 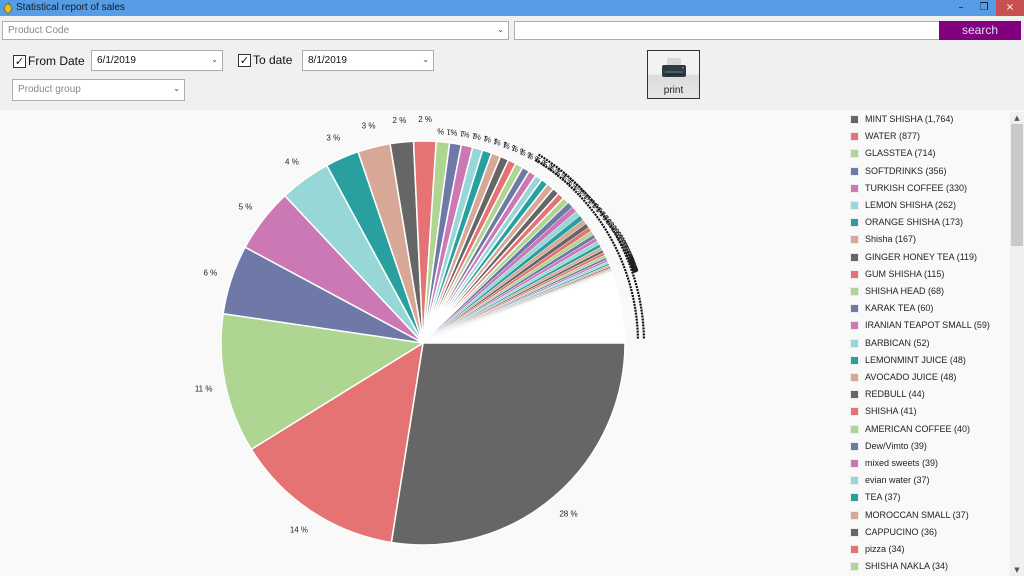 What do you see at coordinates (368, 60) in the screenshot?
I see `to-date-picker: 8/1/2019 ⌄` at bounding box center [368, 60].